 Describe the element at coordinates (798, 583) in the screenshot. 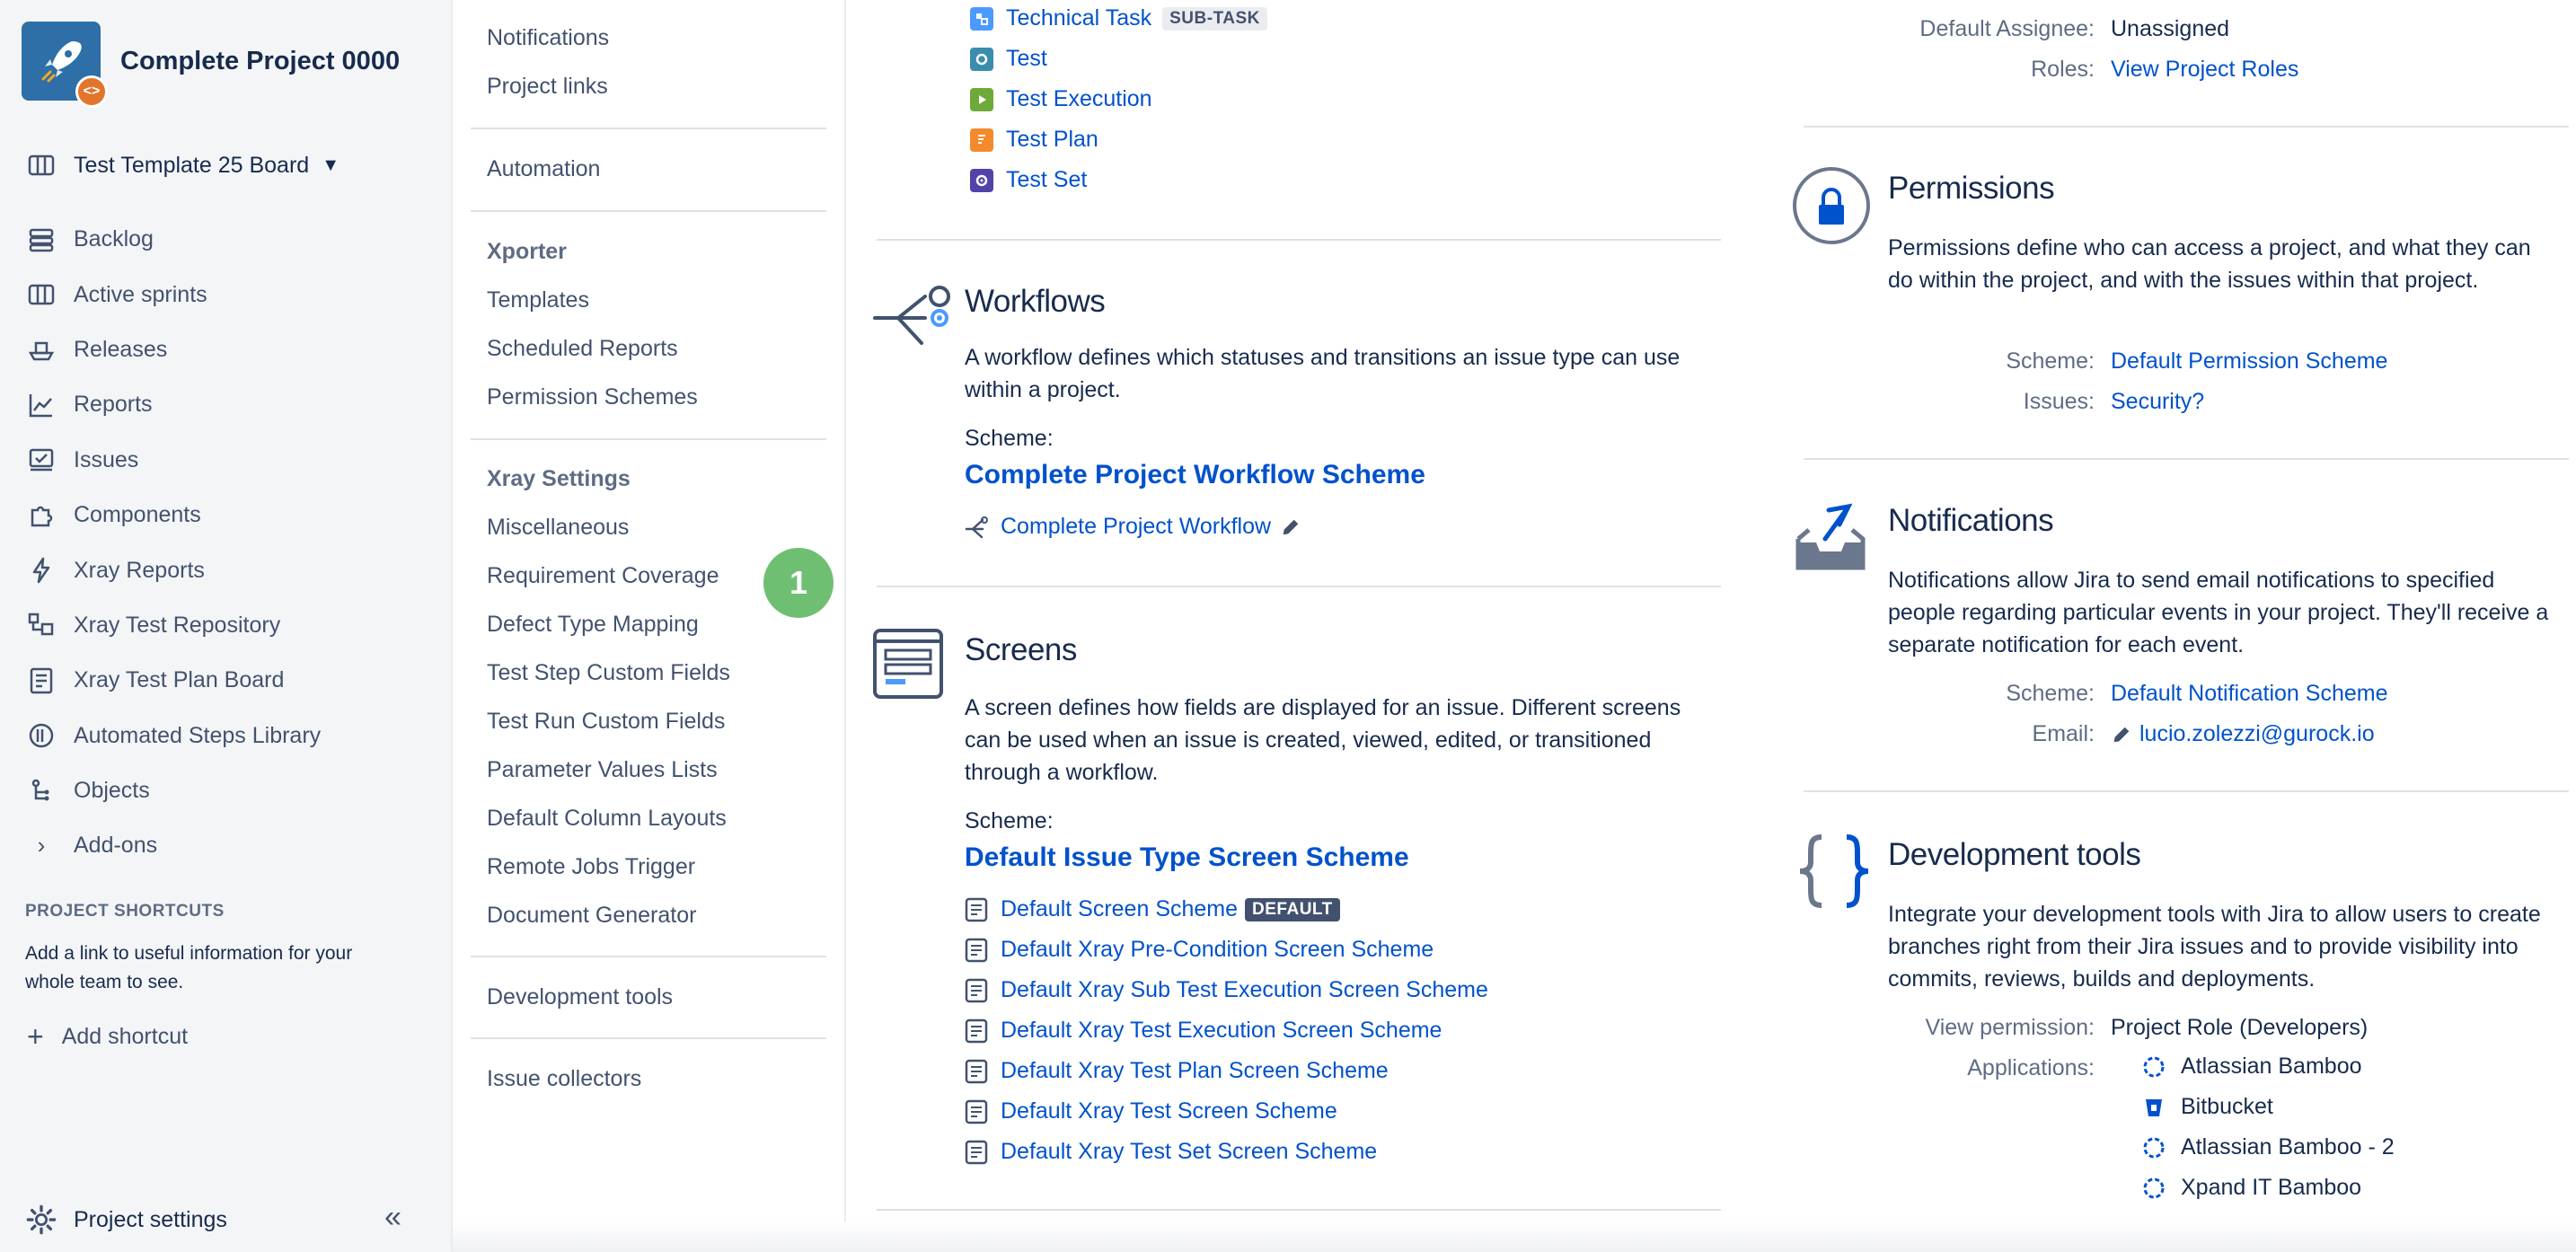

I see `step-marker-badge: 1` at that location.